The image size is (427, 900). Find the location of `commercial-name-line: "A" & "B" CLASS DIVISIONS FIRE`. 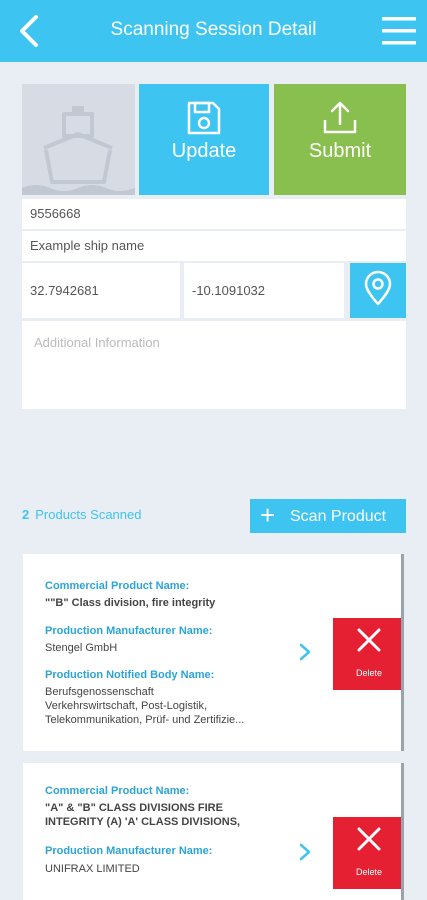

commercial-name-line: "A" & "B" CLASS DIVISIONS FIRE is located at coordinates (134, 808).